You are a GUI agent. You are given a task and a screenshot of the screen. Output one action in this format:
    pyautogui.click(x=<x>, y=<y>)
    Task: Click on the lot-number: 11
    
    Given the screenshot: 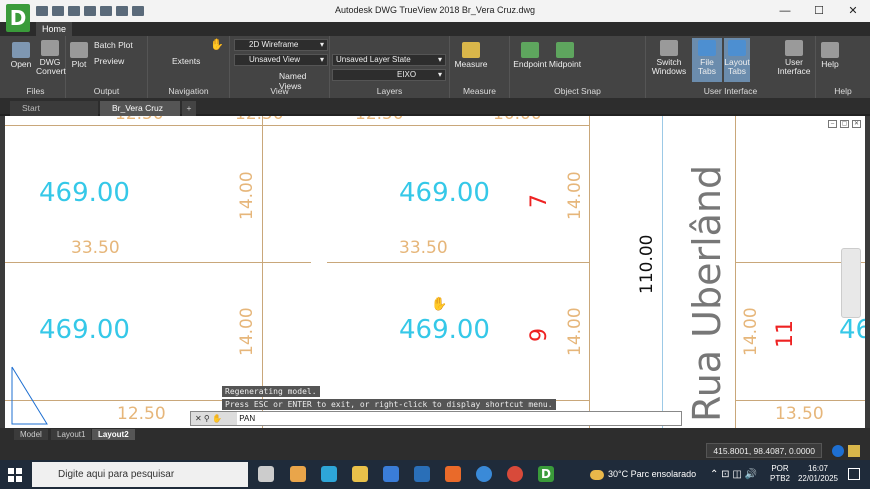 What is the action you would take?
    pyautogui.click(x=785, y=334)
    